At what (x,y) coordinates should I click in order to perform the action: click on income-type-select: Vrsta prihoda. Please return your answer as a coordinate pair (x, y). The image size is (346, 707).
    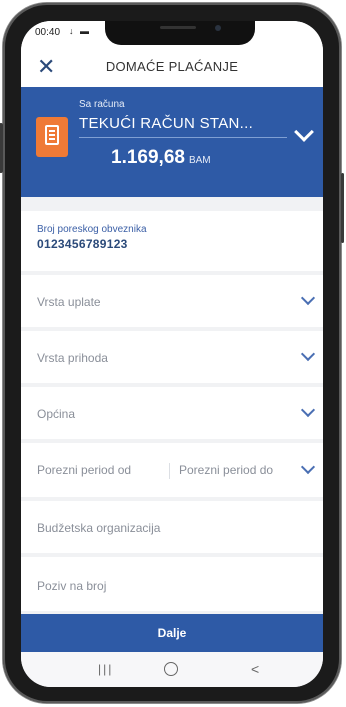
    Looking at the image, I should click on (172, 357).